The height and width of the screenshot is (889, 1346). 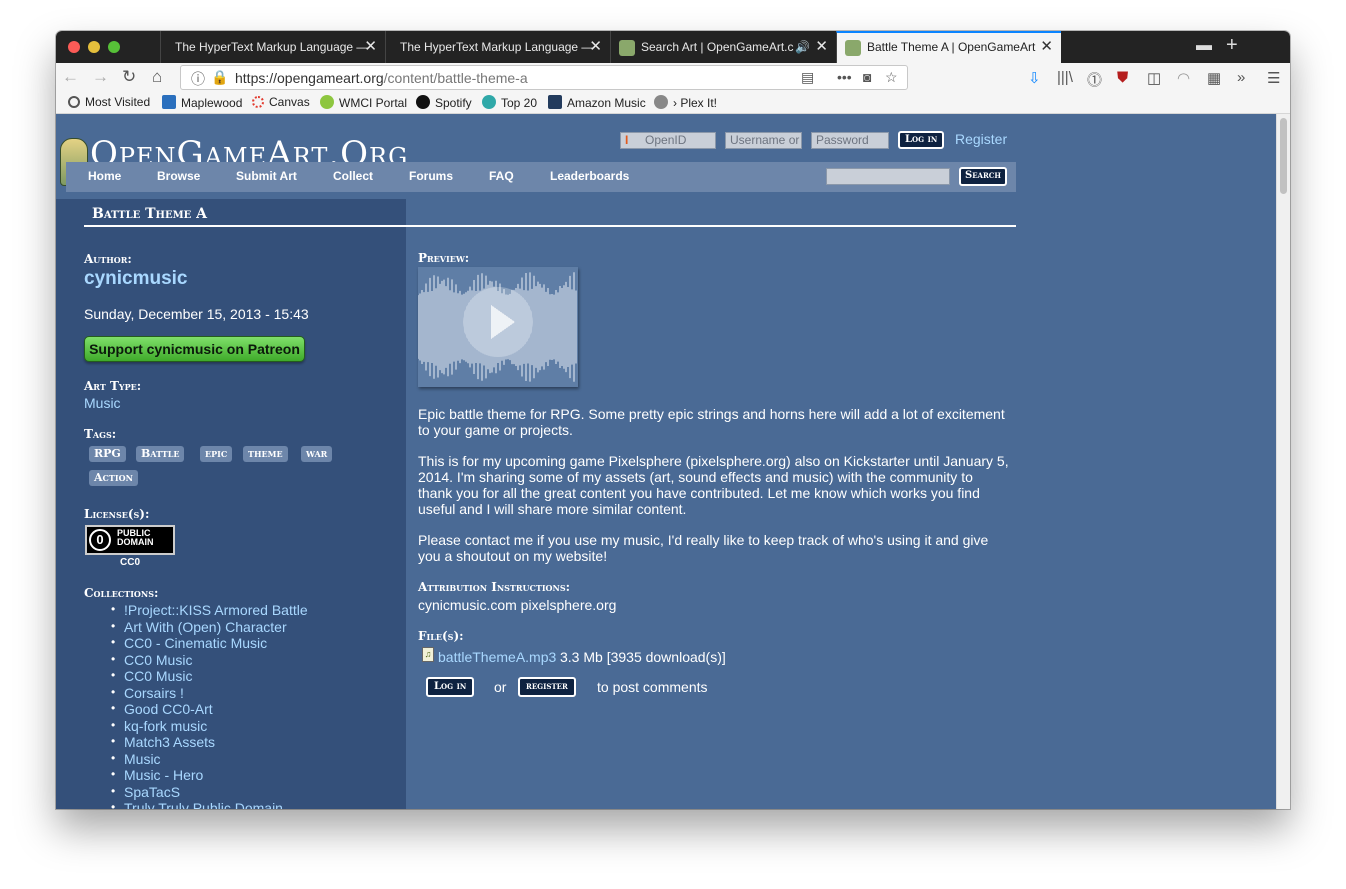 What do you see at coordinates (547, 687) in the screenshot?
I see `comment-register-button: register` at bounding box center [547, 687].